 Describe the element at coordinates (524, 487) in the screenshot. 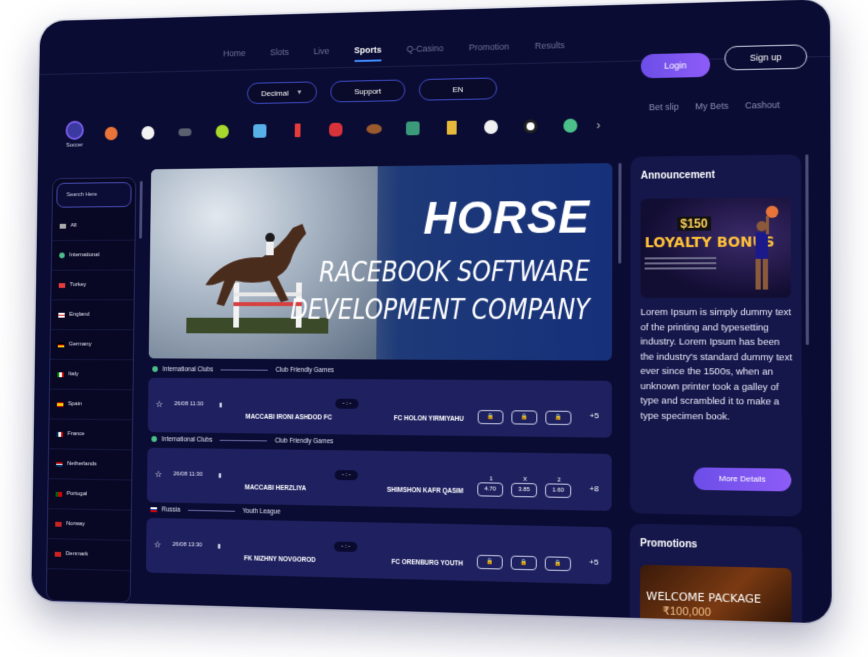

I see `odd-button-x: X 3.85` at that location.